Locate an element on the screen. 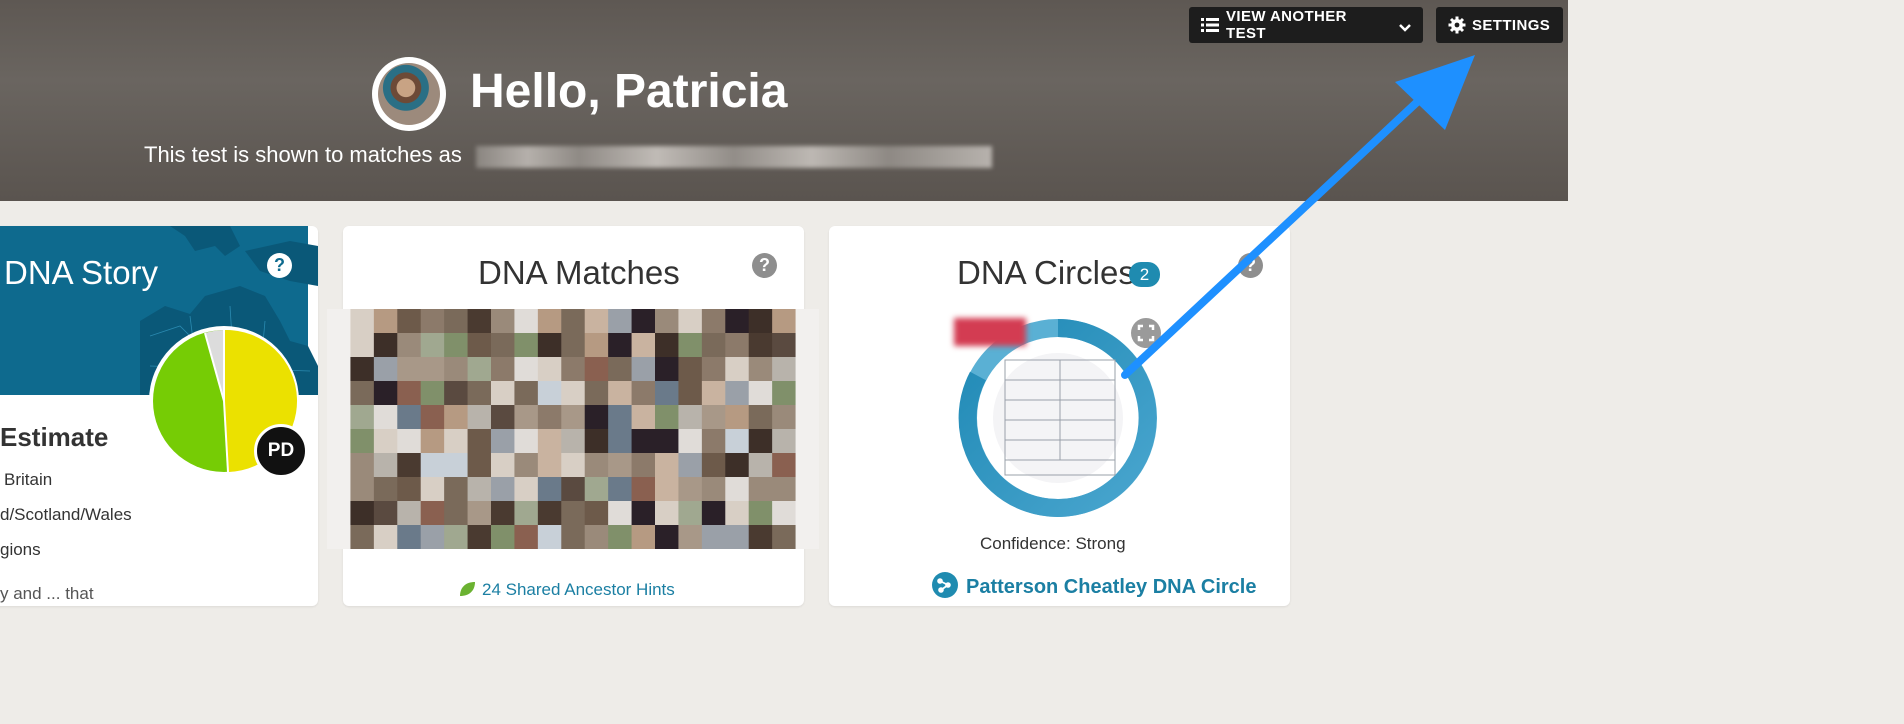 Image resolution: width=1904 pixels, height=724 pixels. matches-photo-mosaic is located at coordinates (573, 429).